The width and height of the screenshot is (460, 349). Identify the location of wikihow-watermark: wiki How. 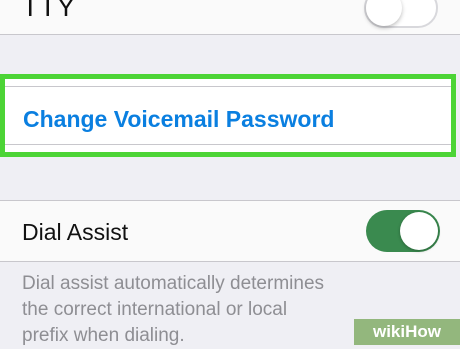
(407, 332).